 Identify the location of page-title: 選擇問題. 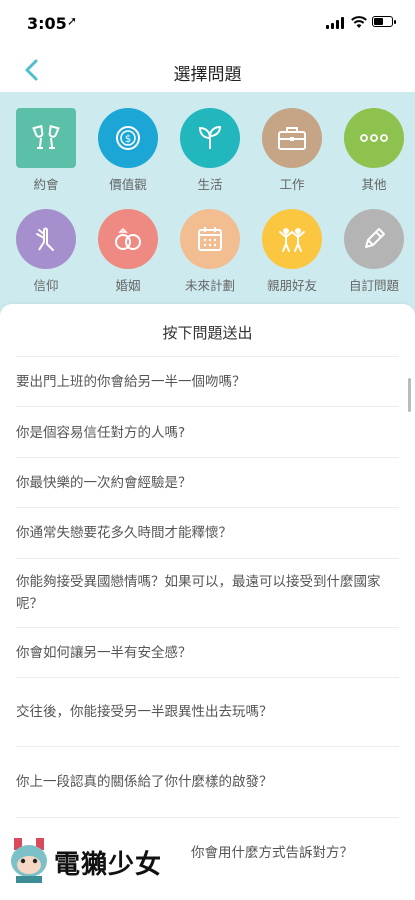
(207, 75).